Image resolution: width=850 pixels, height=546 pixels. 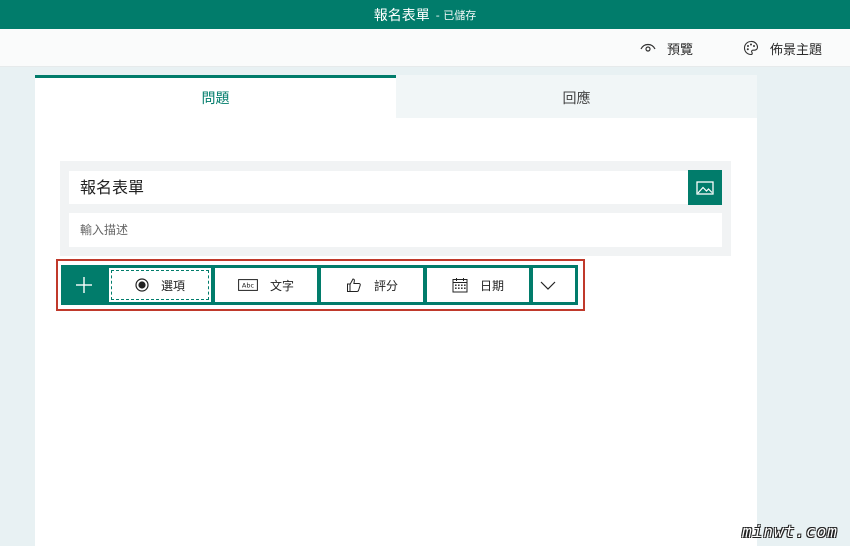 I want to click on tab-responses: 回應, so click(x=576, y=96).